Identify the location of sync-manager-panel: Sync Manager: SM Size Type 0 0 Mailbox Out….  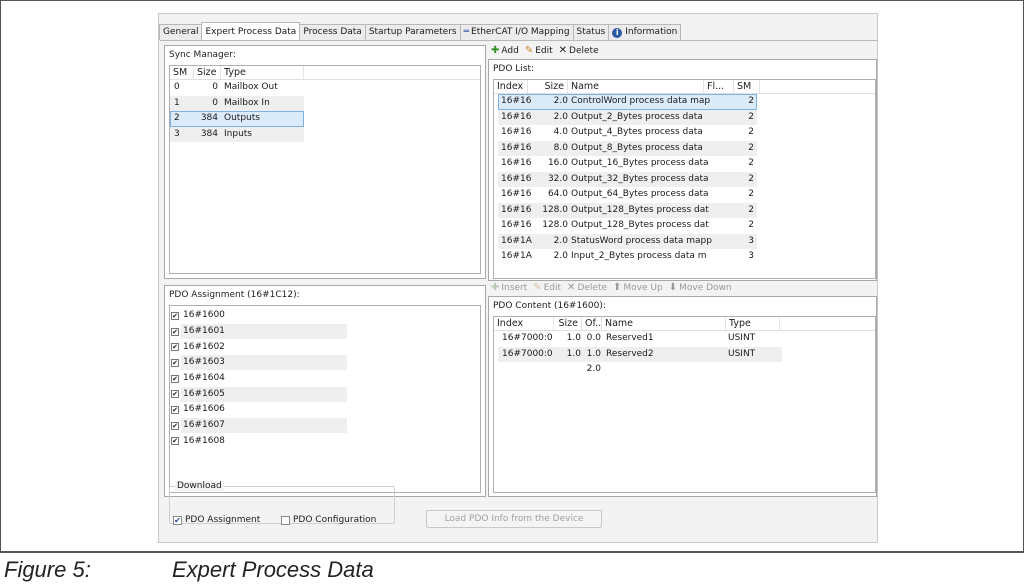
(325, 162).